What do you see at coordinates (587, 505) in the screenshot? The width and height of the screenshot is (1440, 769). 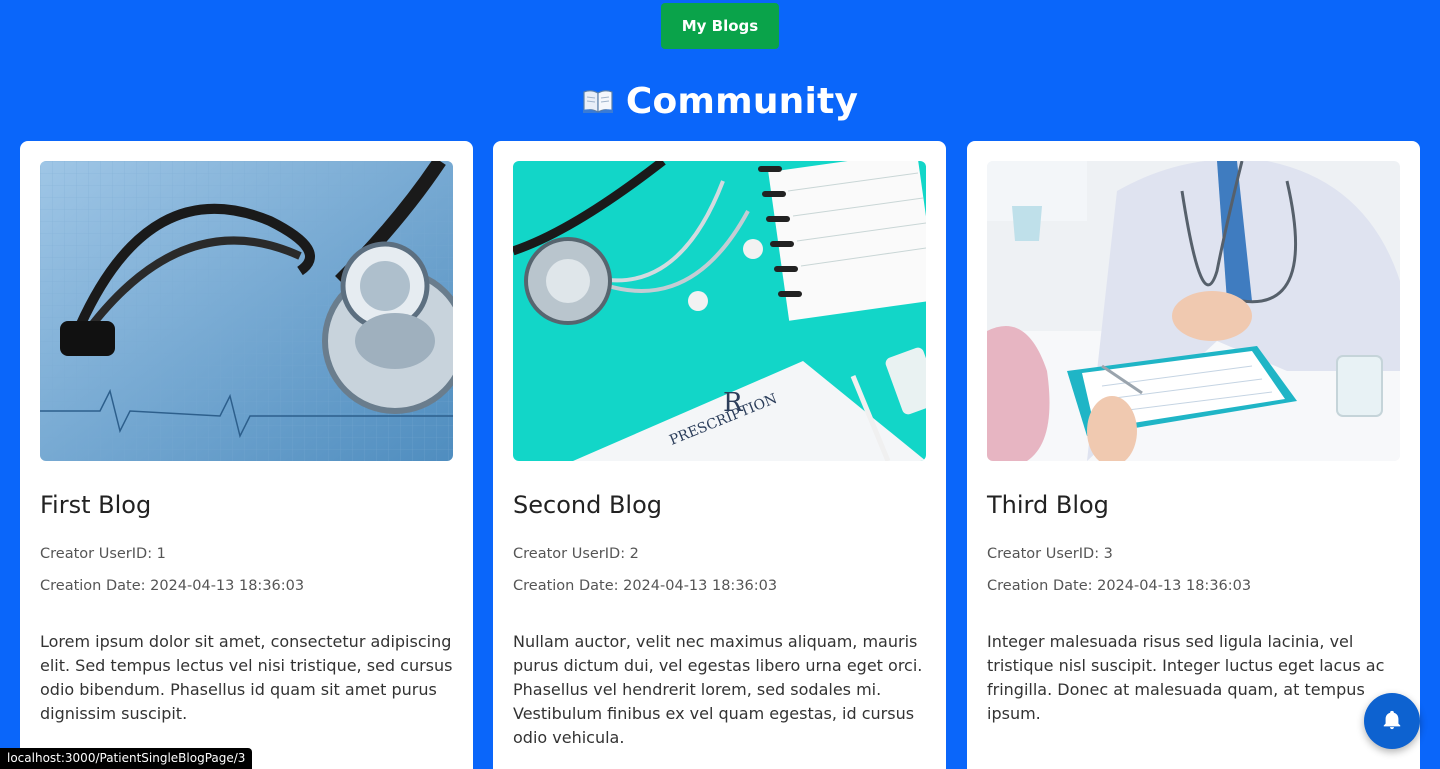 I see `blog-title: Second Blog` at bounding box center [587, 505].